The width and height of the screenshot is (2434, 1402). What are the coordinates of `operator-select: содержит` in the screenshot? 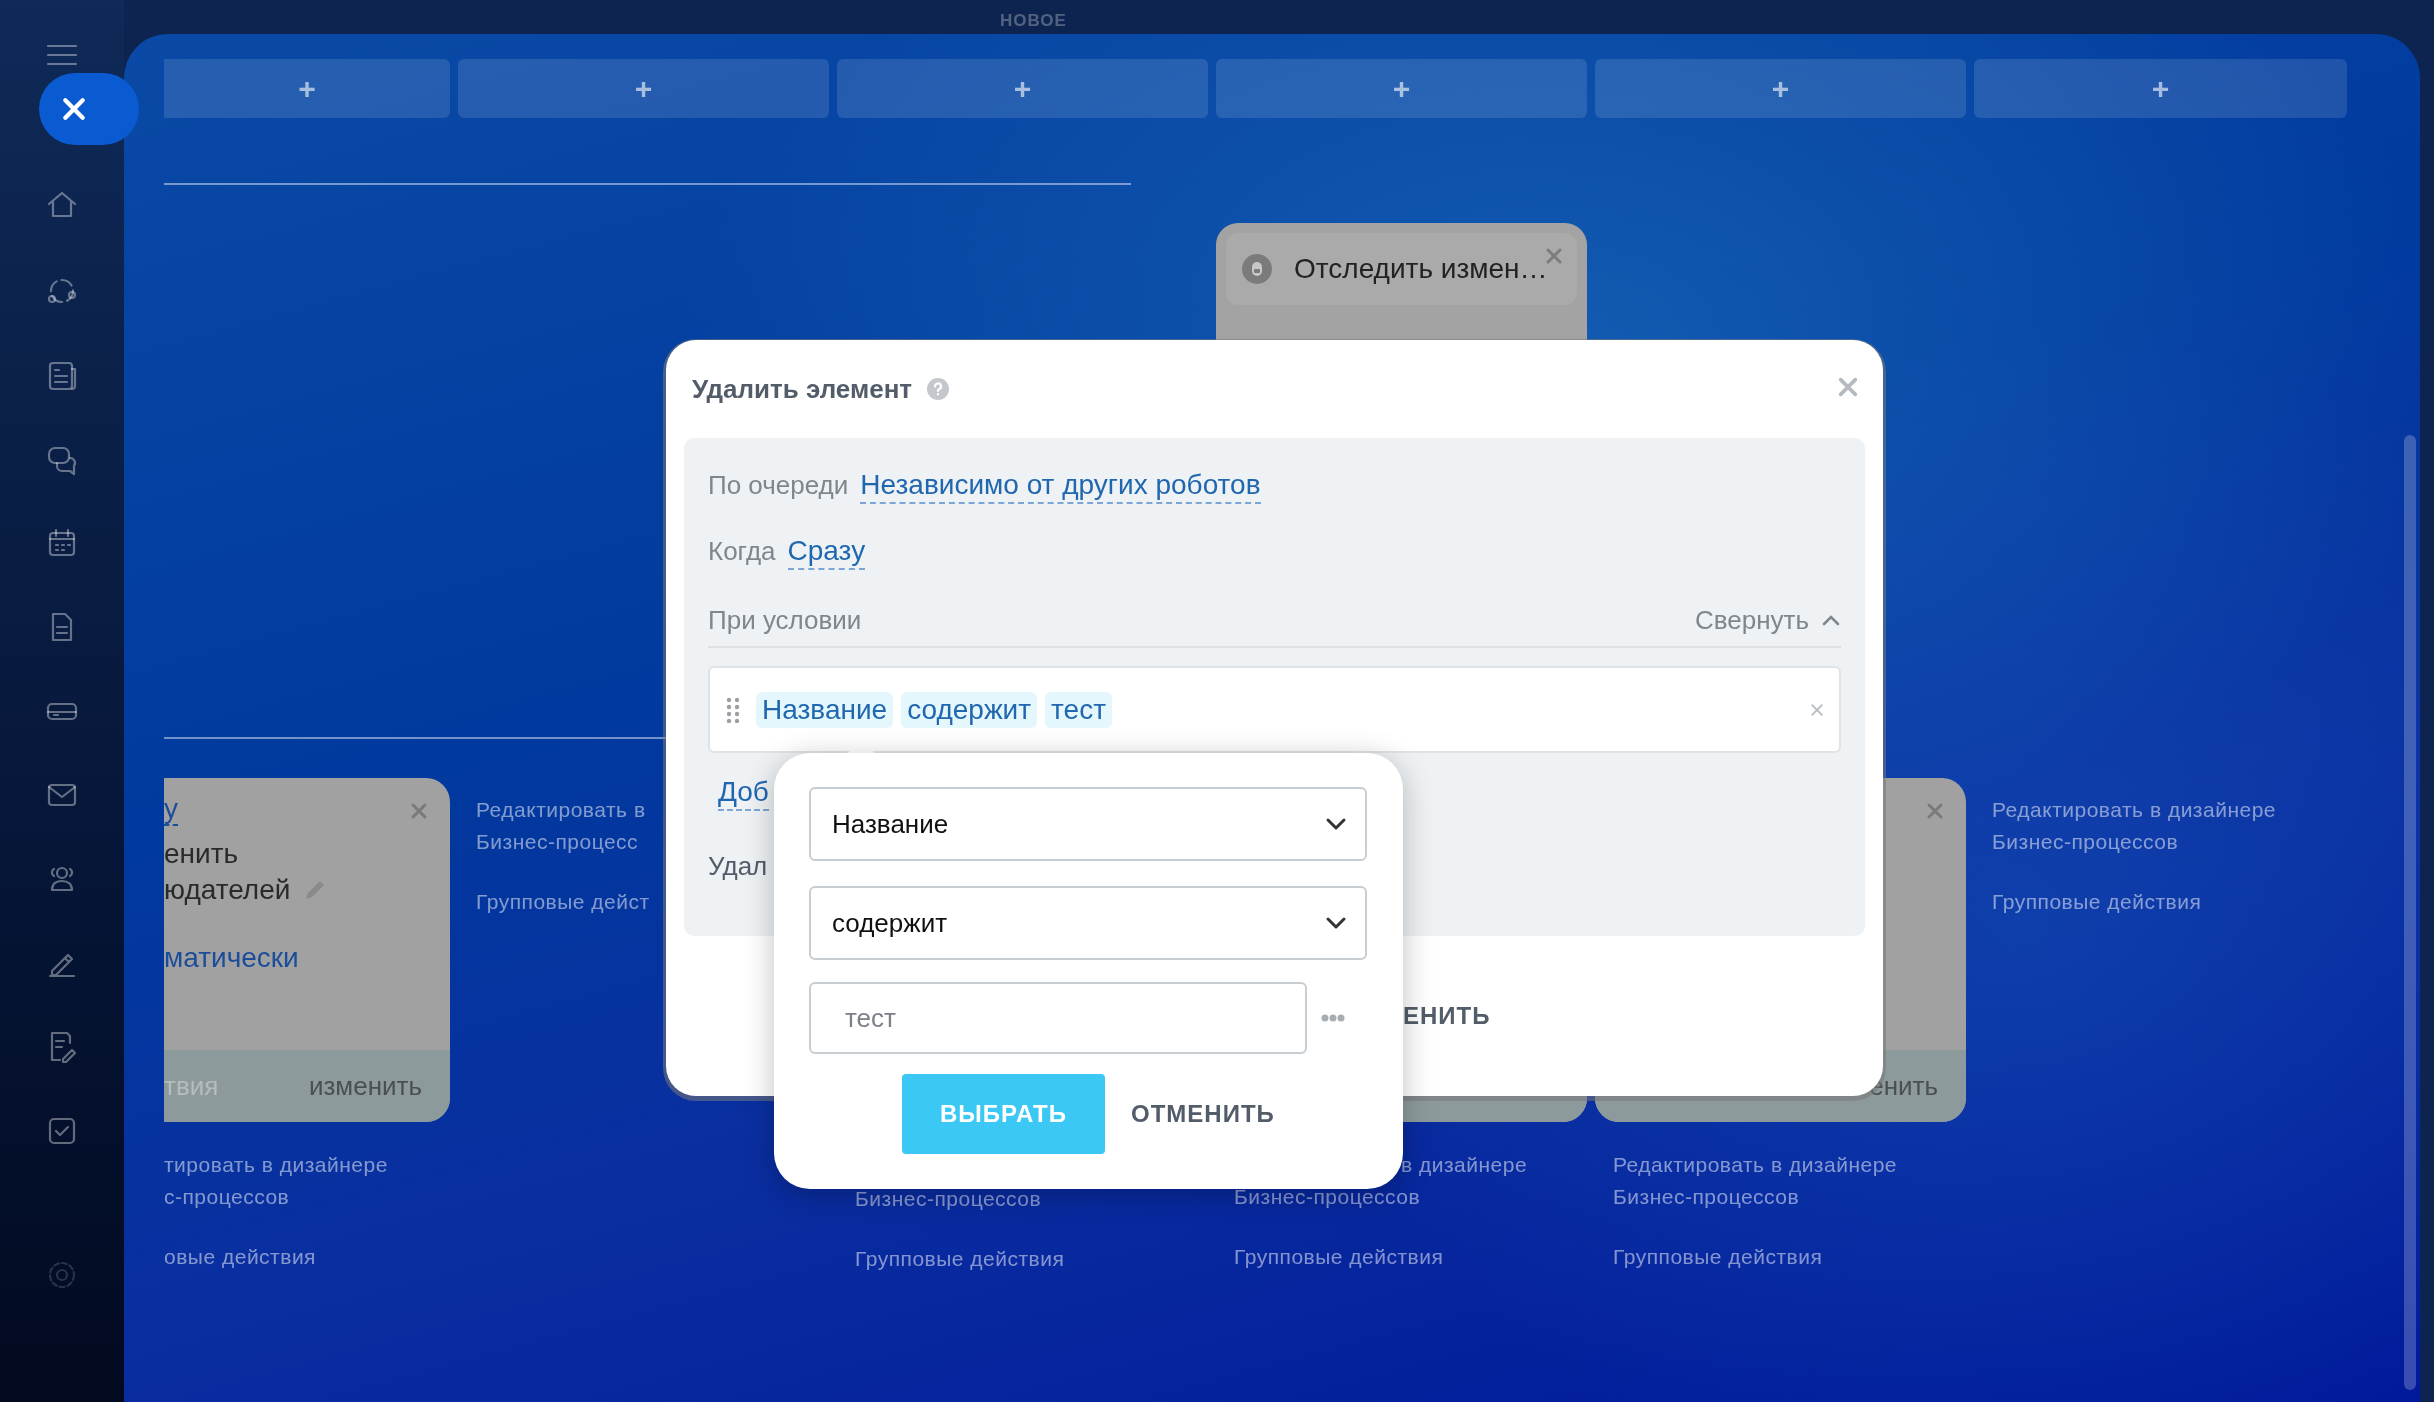 It's located at (1088, 923).